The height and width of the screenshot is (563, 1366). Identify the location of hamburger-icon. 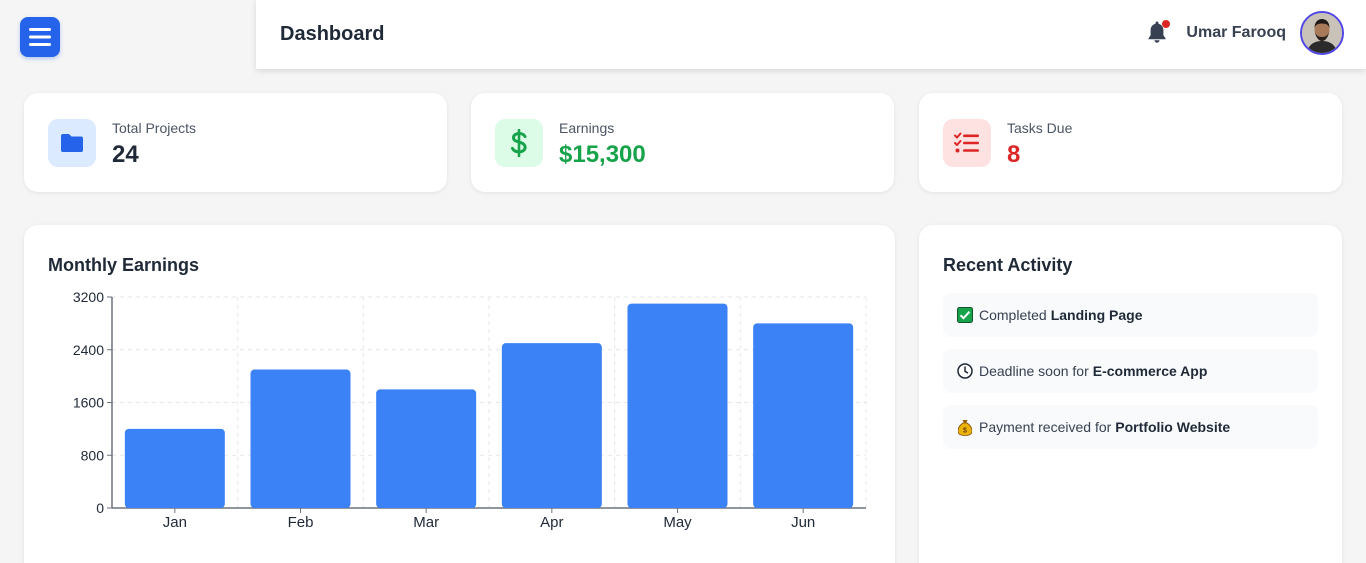
(40, 37).